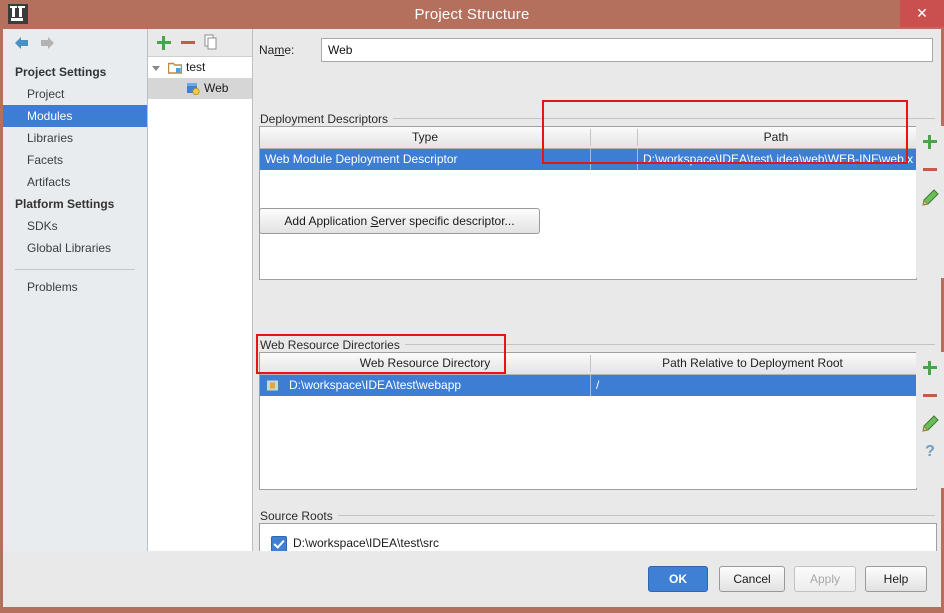  What do you see at coordinates (361, 159) in the screenshot?
I see `cell-type: Web Module Deployment Descriptor` at bounding box center [361, 159].